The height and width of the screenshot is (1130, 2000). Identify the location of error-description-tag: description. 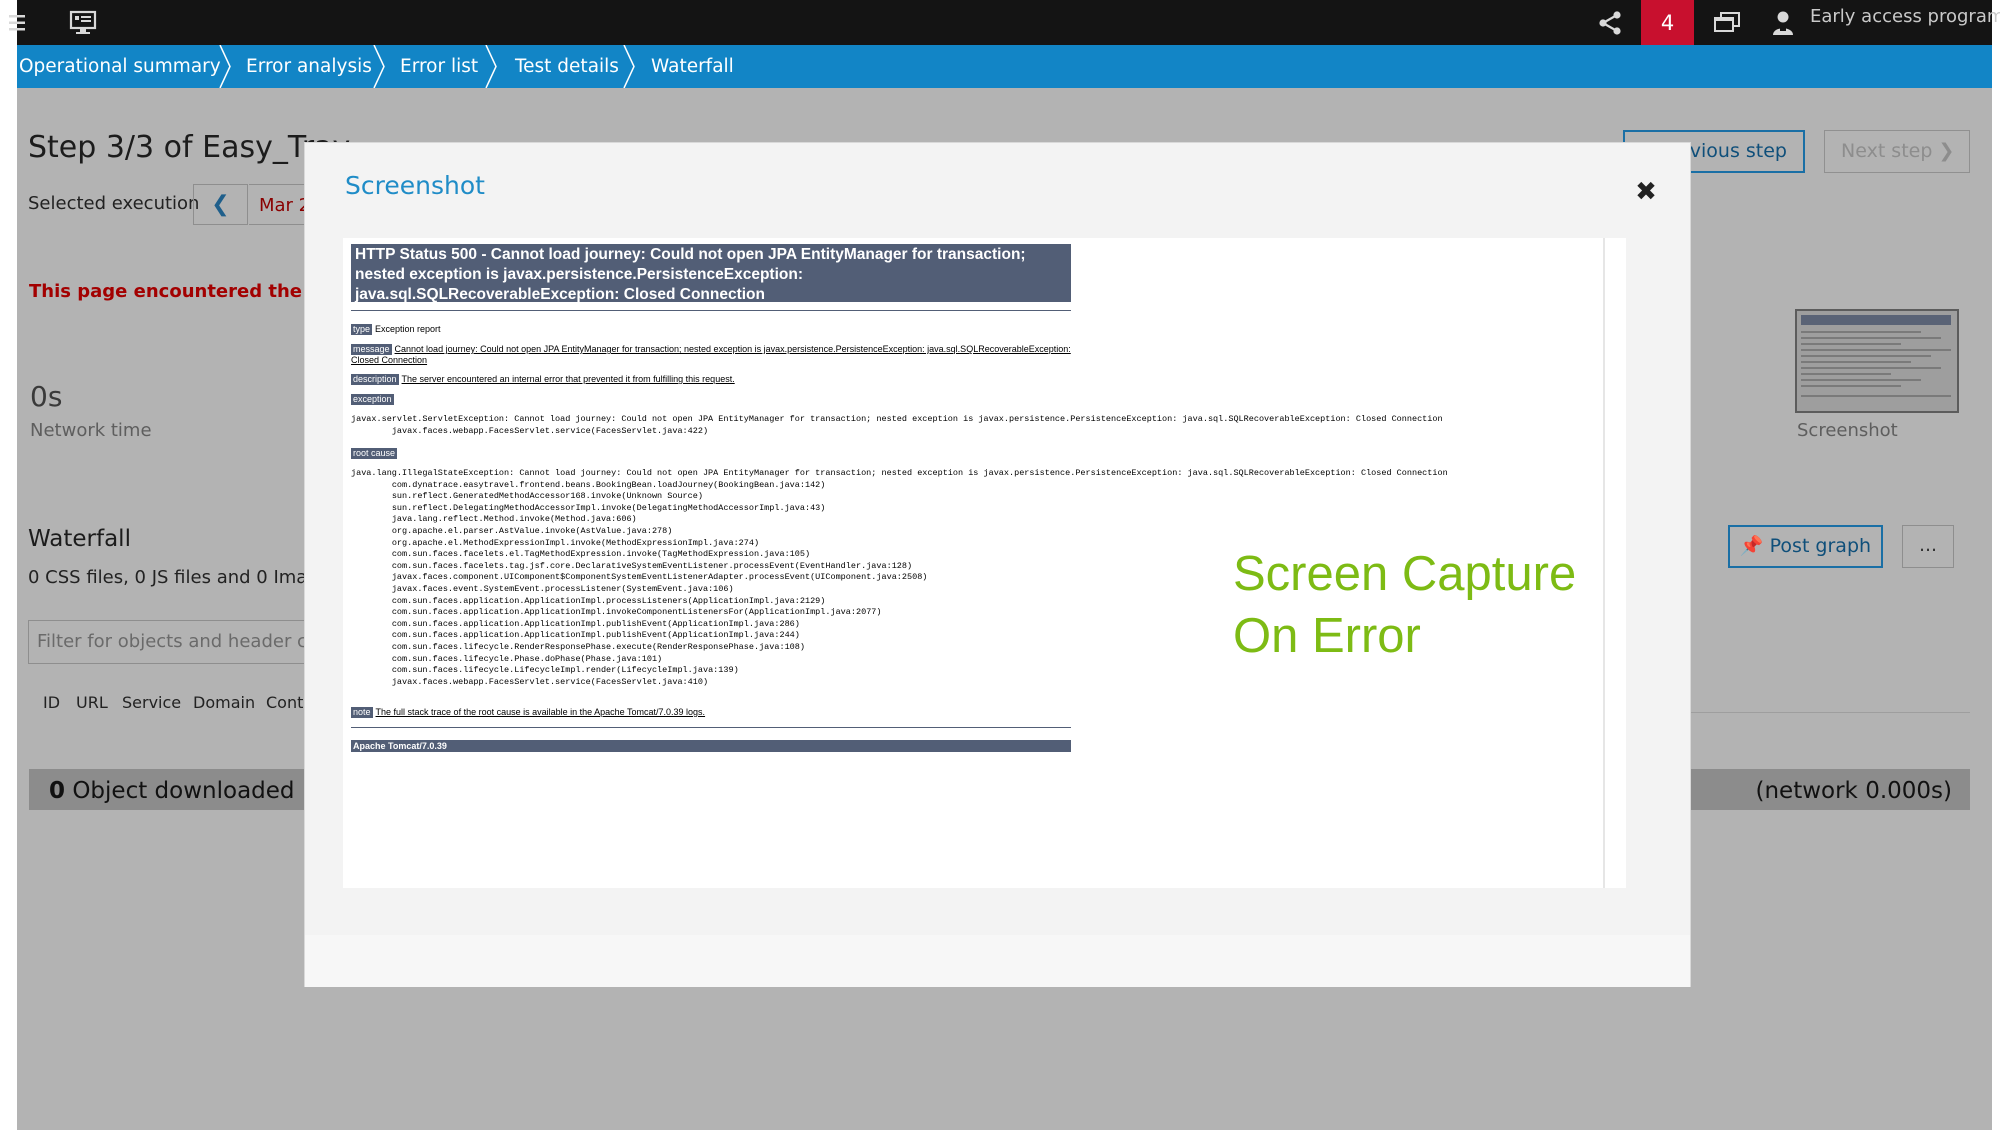
(375, 379).